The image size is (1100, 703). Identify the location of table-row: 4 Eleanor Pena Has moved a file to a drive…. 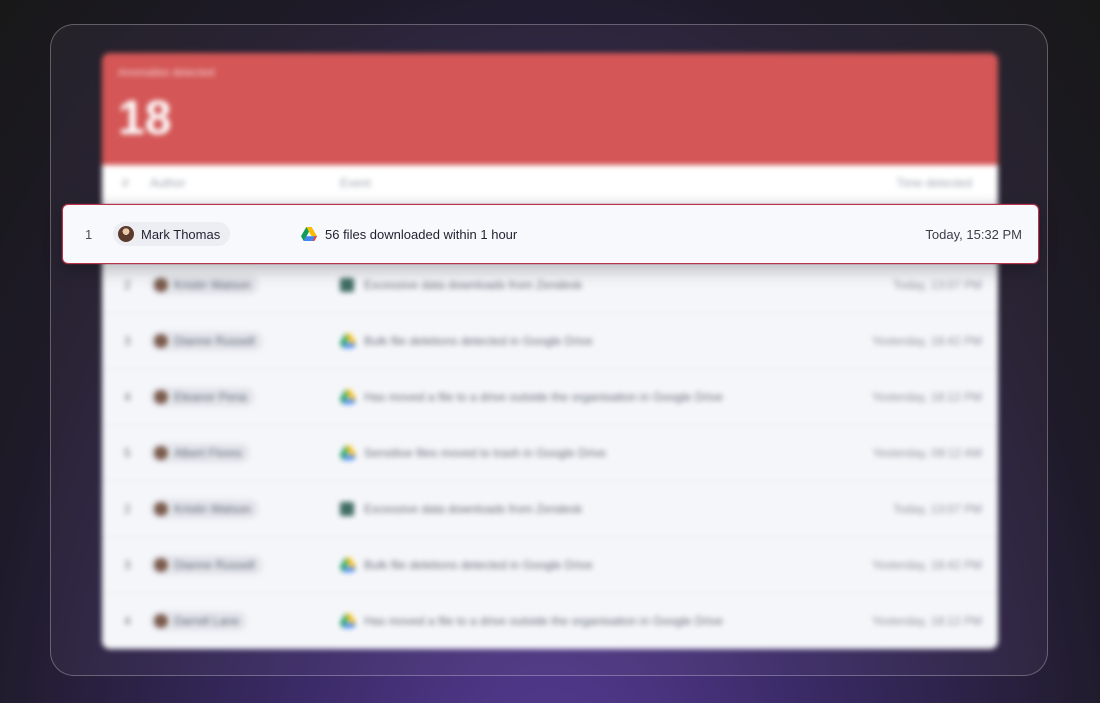
(550, 397).